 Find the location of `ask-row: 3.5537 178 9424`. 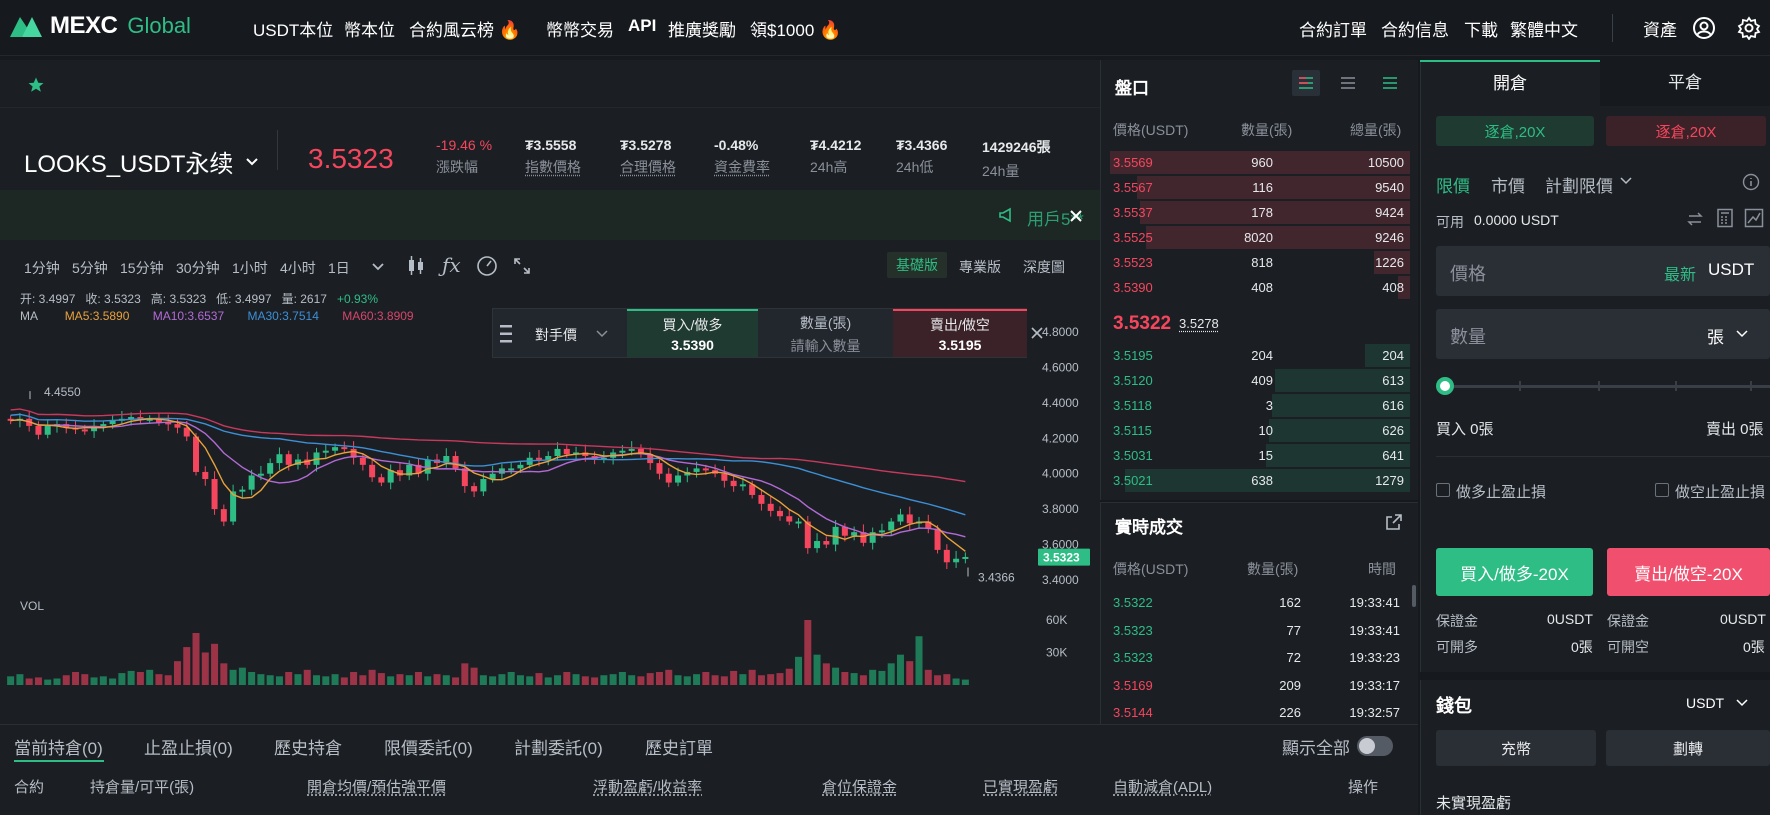

ask-row: 3.5537 178 9424 is located at coordinates (1259, 212).